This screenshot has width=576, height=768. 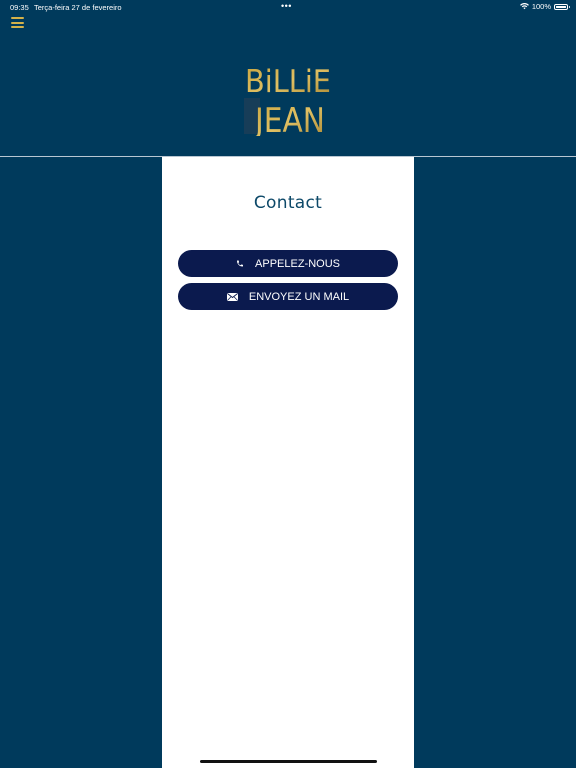 I want to click on mail-icon, so click(x=232, y=296).